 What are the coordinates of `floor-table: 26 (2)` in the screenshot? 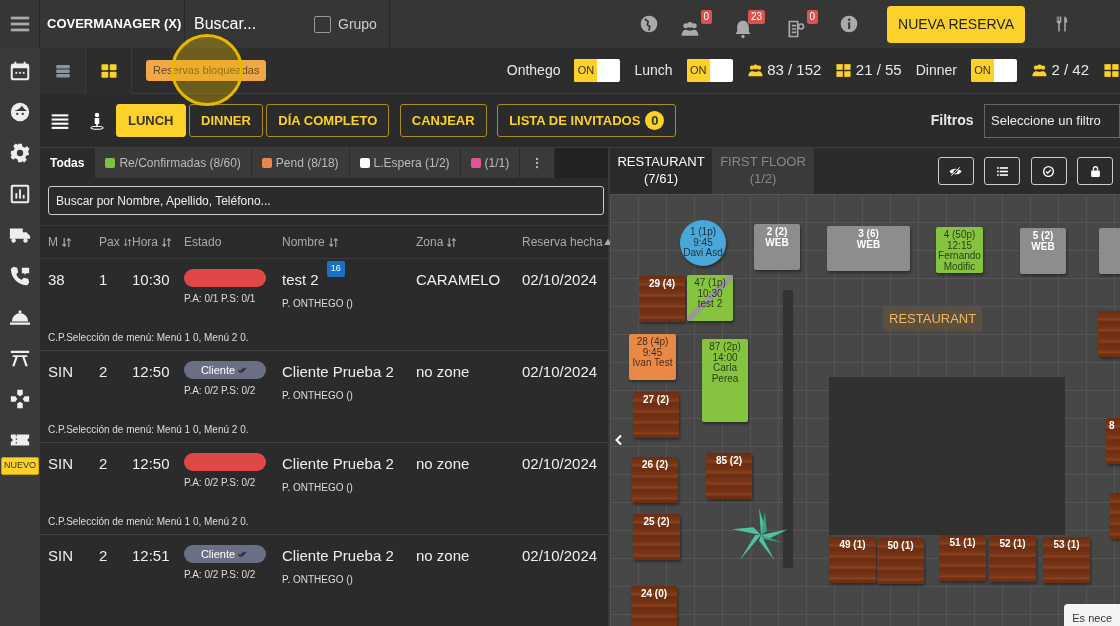 It's located at (655, 480).